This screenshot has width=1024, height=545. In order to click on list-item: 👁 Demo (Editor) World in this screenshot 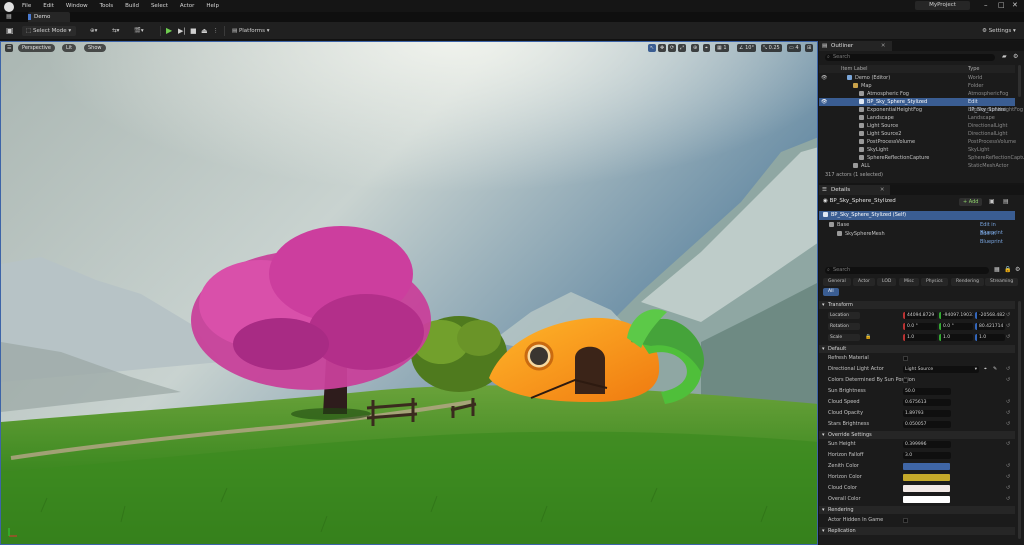, I will do `click(917, 78)`.